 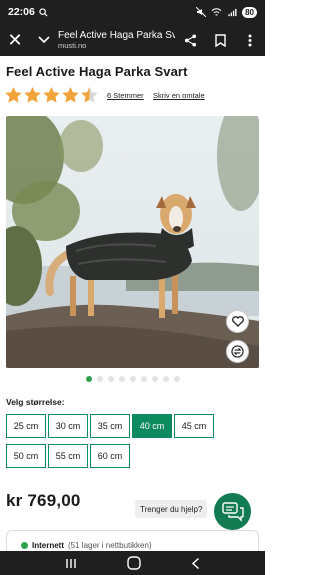 What do you see at coordinates (194, 426) in the screenshot?
I see `size-option-button: 45 cm` at bounding box center [194, 426].